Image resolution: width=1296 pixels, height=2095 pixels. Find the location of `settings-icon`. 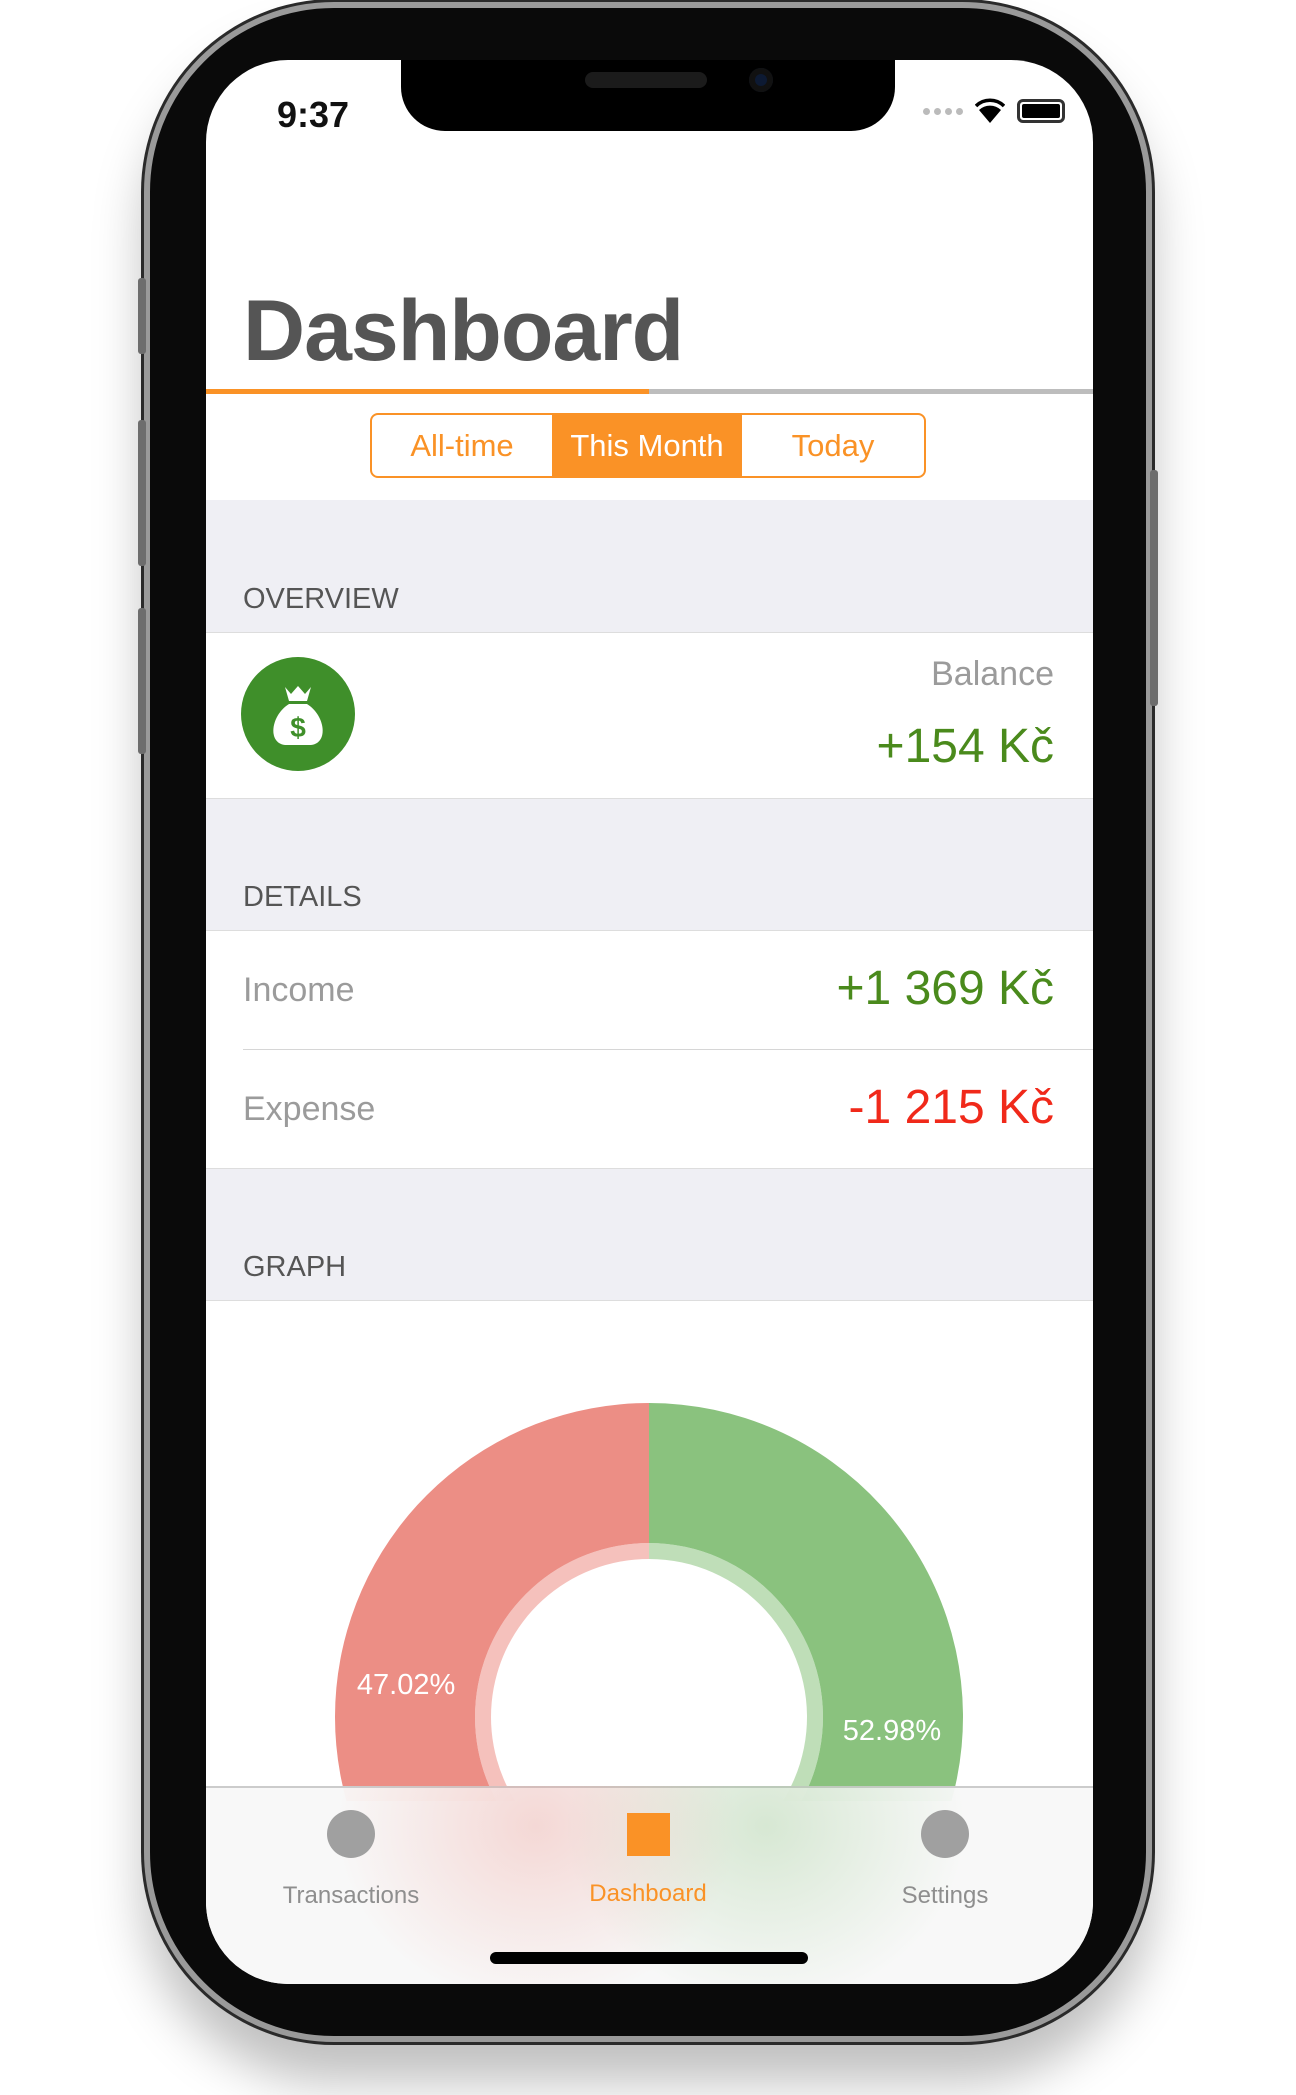

settings-icon is located at coordinates (945, 1834).